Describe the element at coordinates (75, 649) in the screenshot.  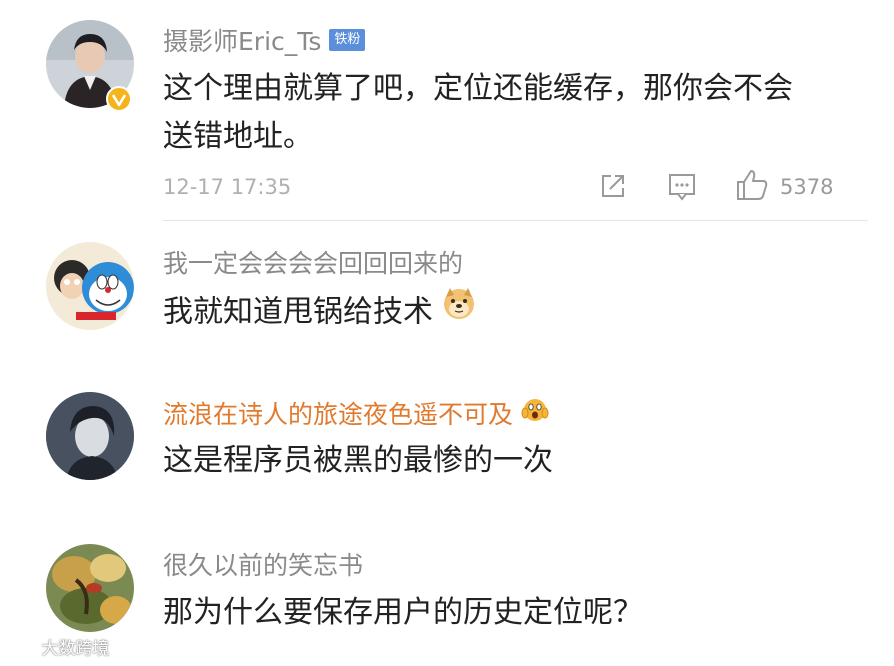
I see `watermark-text: 大数跨境` at that location.